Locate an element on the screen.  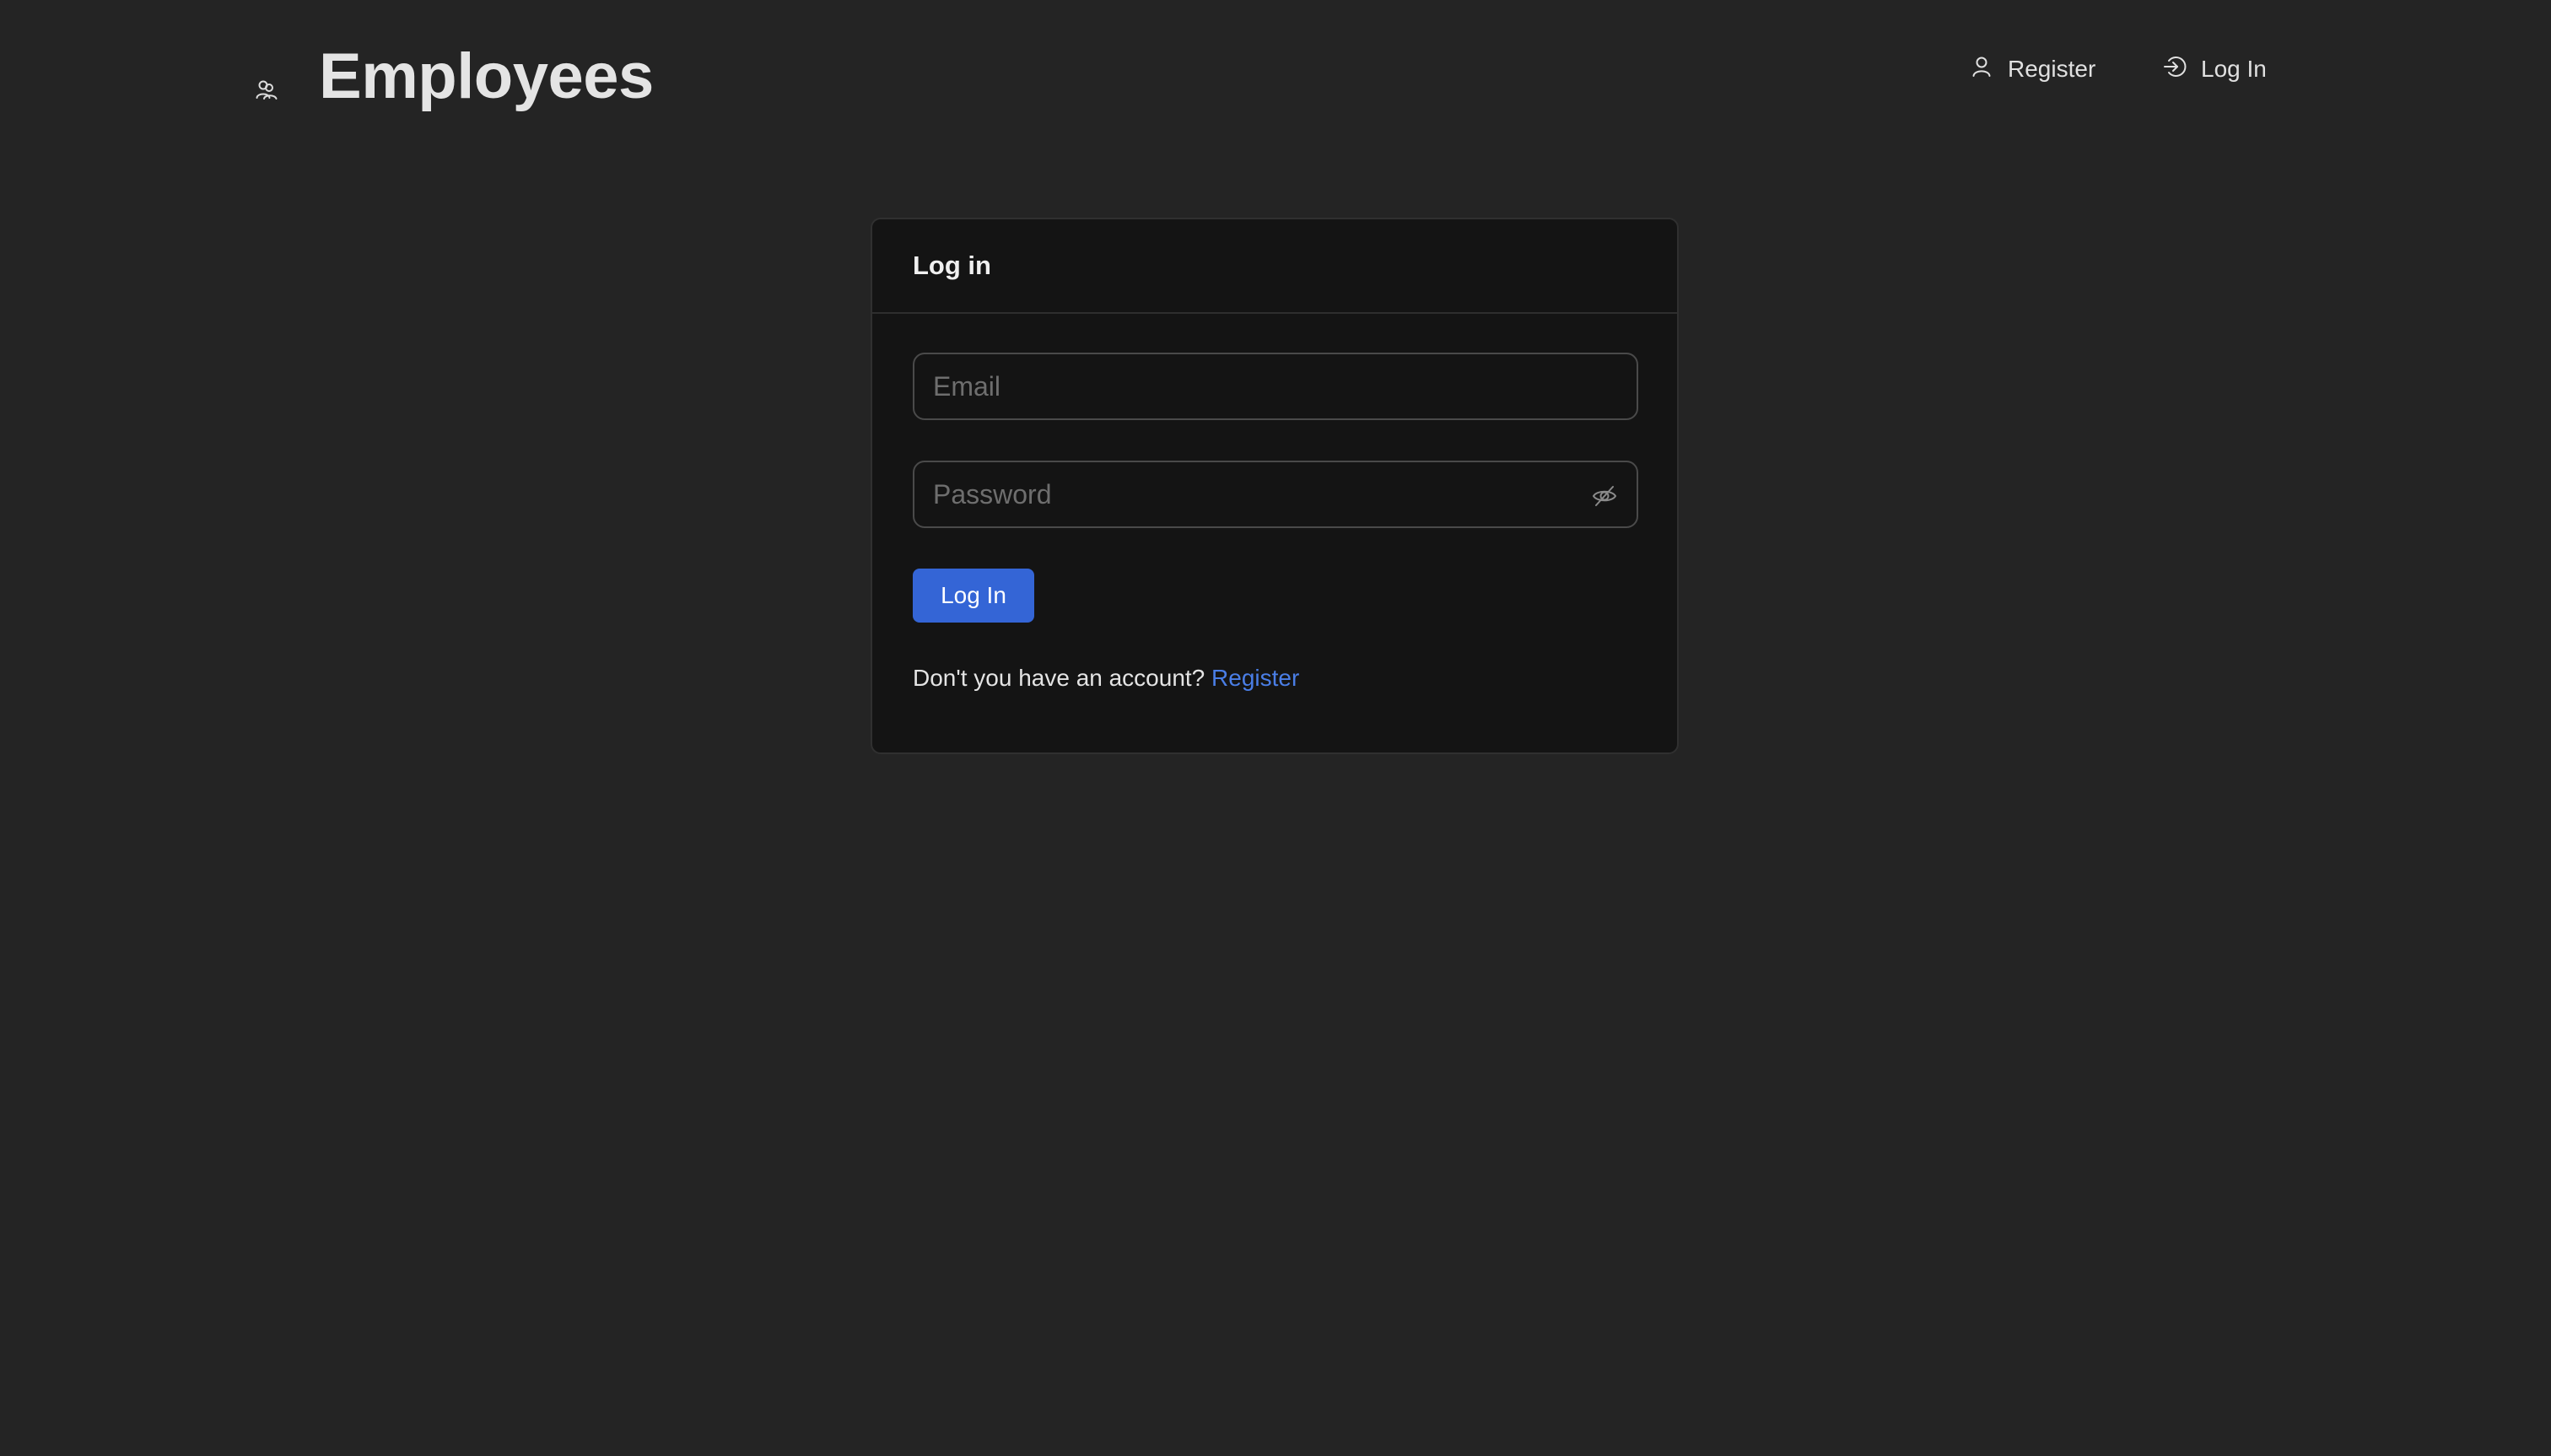
app-title: Employees is located at coordinates (486, 76).